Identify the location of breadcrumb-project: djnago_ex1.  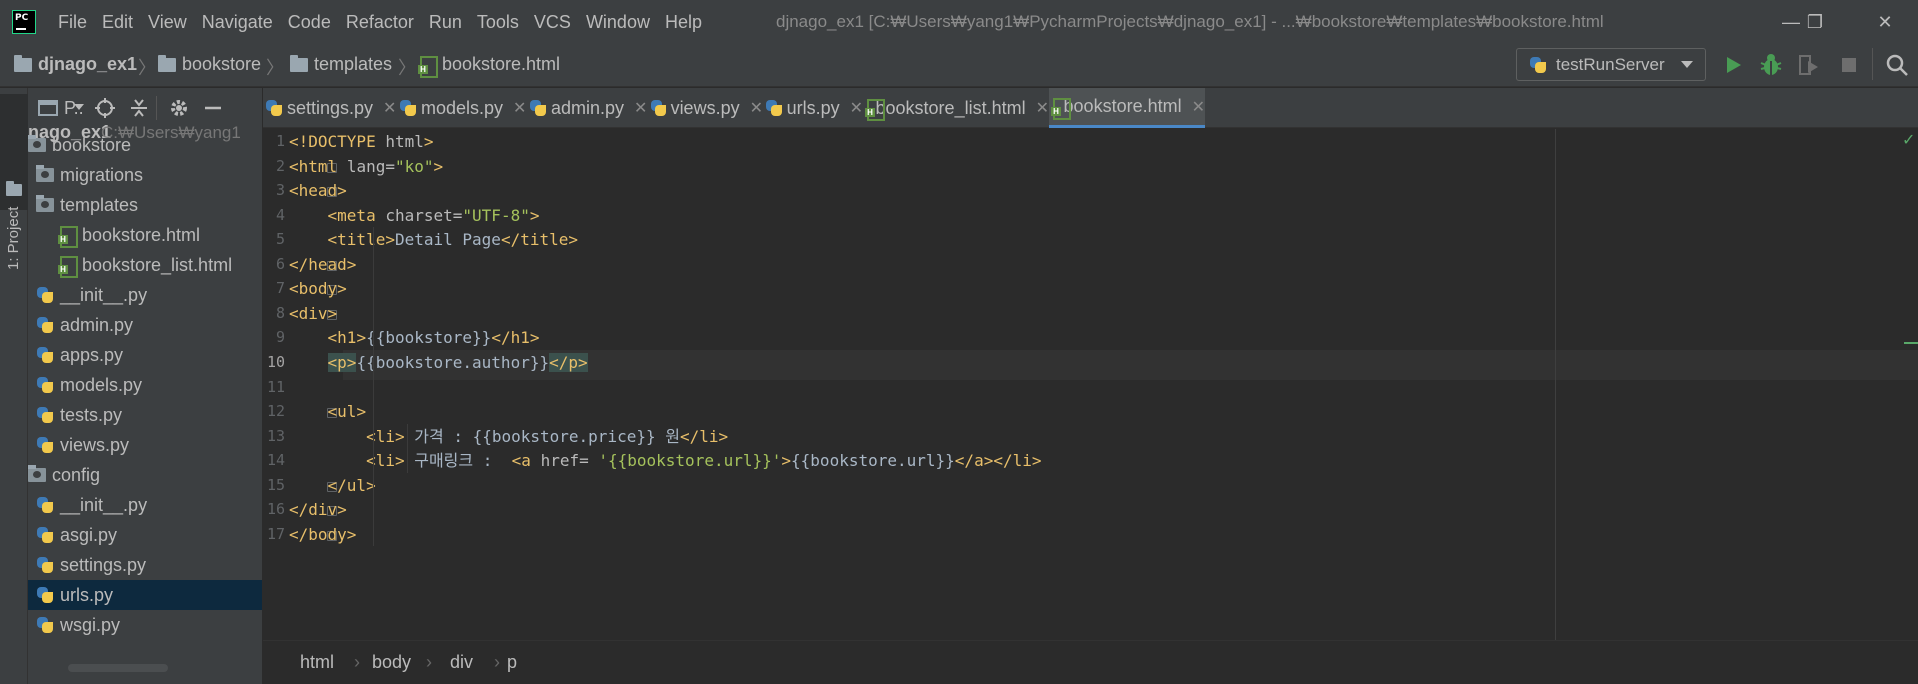
(75, 64).